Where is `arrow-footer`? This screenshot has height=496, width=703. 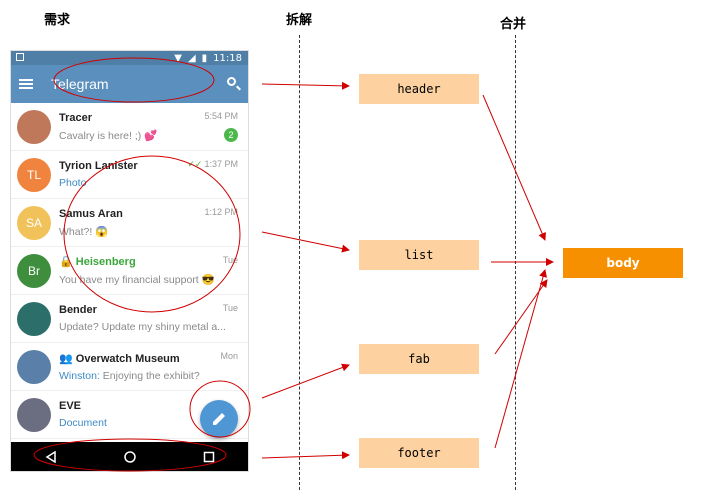
arrow-footer is located at coordinates (305, 455).